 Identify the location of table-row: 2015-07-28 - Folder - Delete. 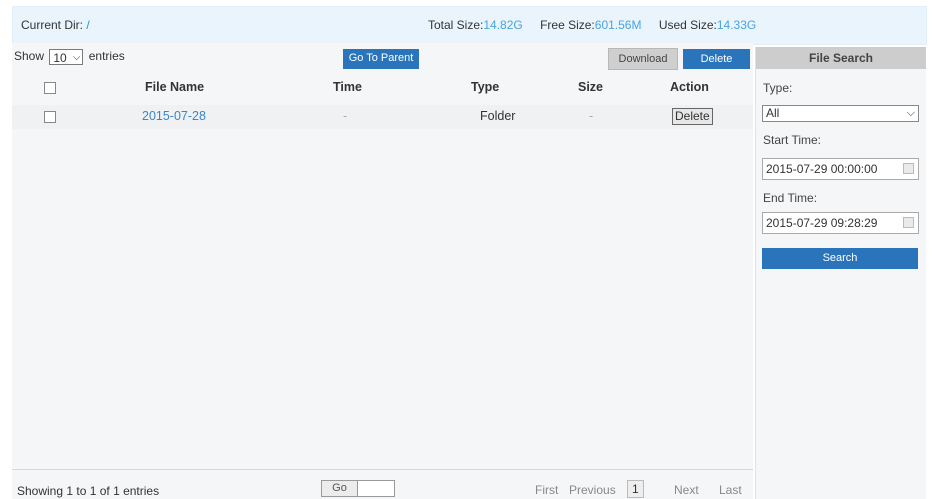
(382, 117).